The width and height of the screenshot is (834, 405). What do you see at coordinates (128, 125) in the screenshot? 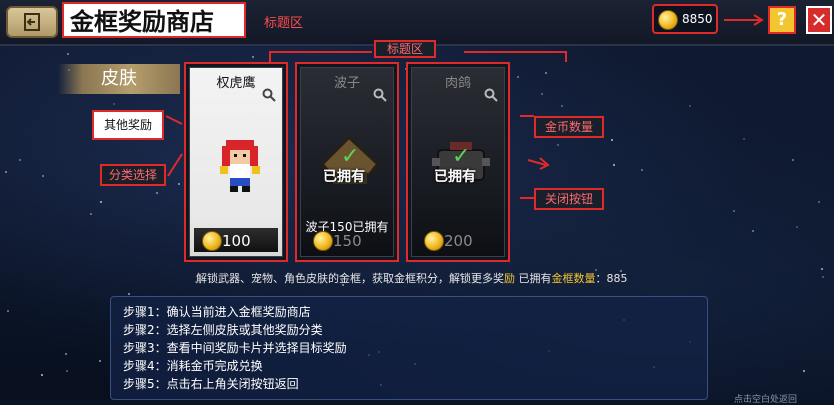
I see `other-rewards-annotation: 其他奖励` at bounding box center [128, 125].